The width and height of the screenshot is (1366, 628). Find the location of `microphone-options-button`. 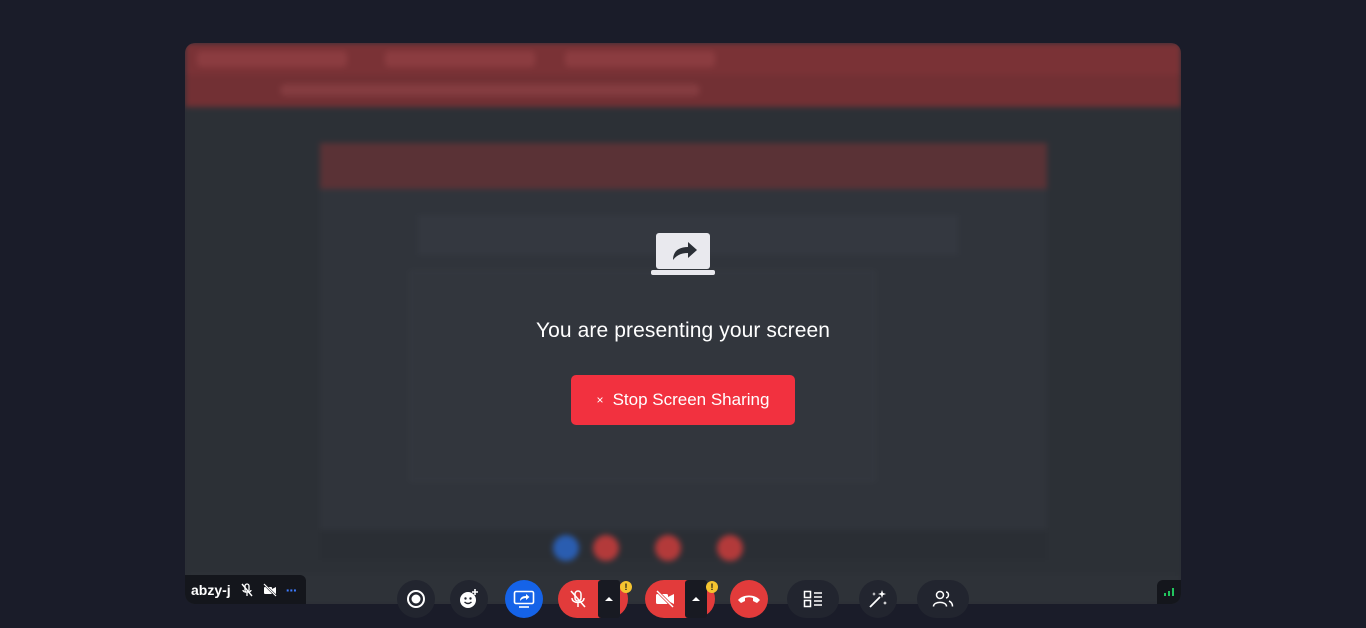

microphone-options-button is located at coordinates (609, 599).